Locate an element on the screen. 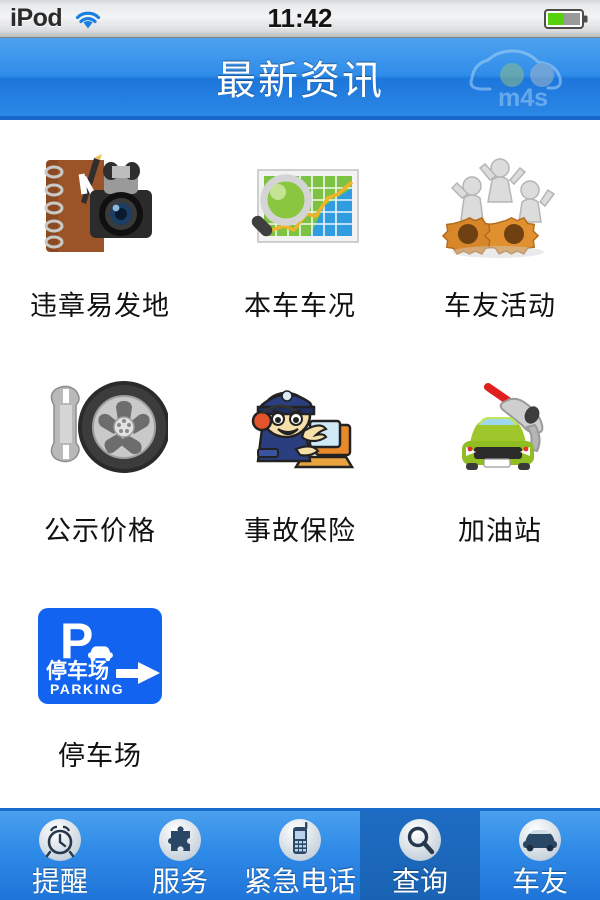 The image size is (600, 900). alarm-clock-icon is located at coordinates (60, 840).